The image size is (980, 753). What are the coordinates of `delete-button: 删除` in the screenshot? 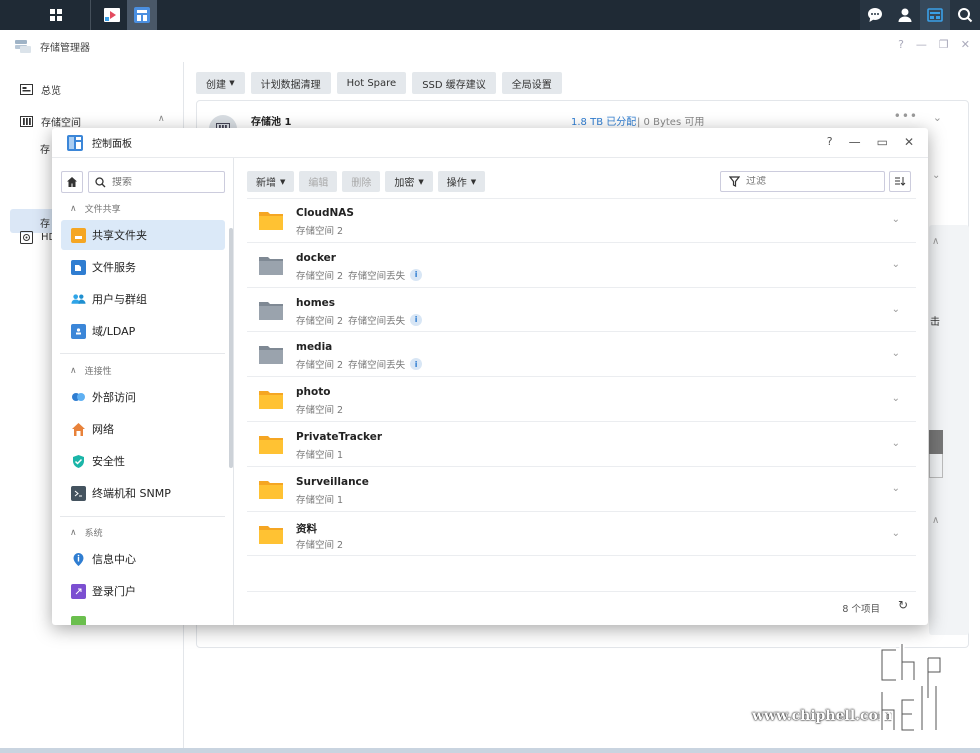 It's located at (361, 181).